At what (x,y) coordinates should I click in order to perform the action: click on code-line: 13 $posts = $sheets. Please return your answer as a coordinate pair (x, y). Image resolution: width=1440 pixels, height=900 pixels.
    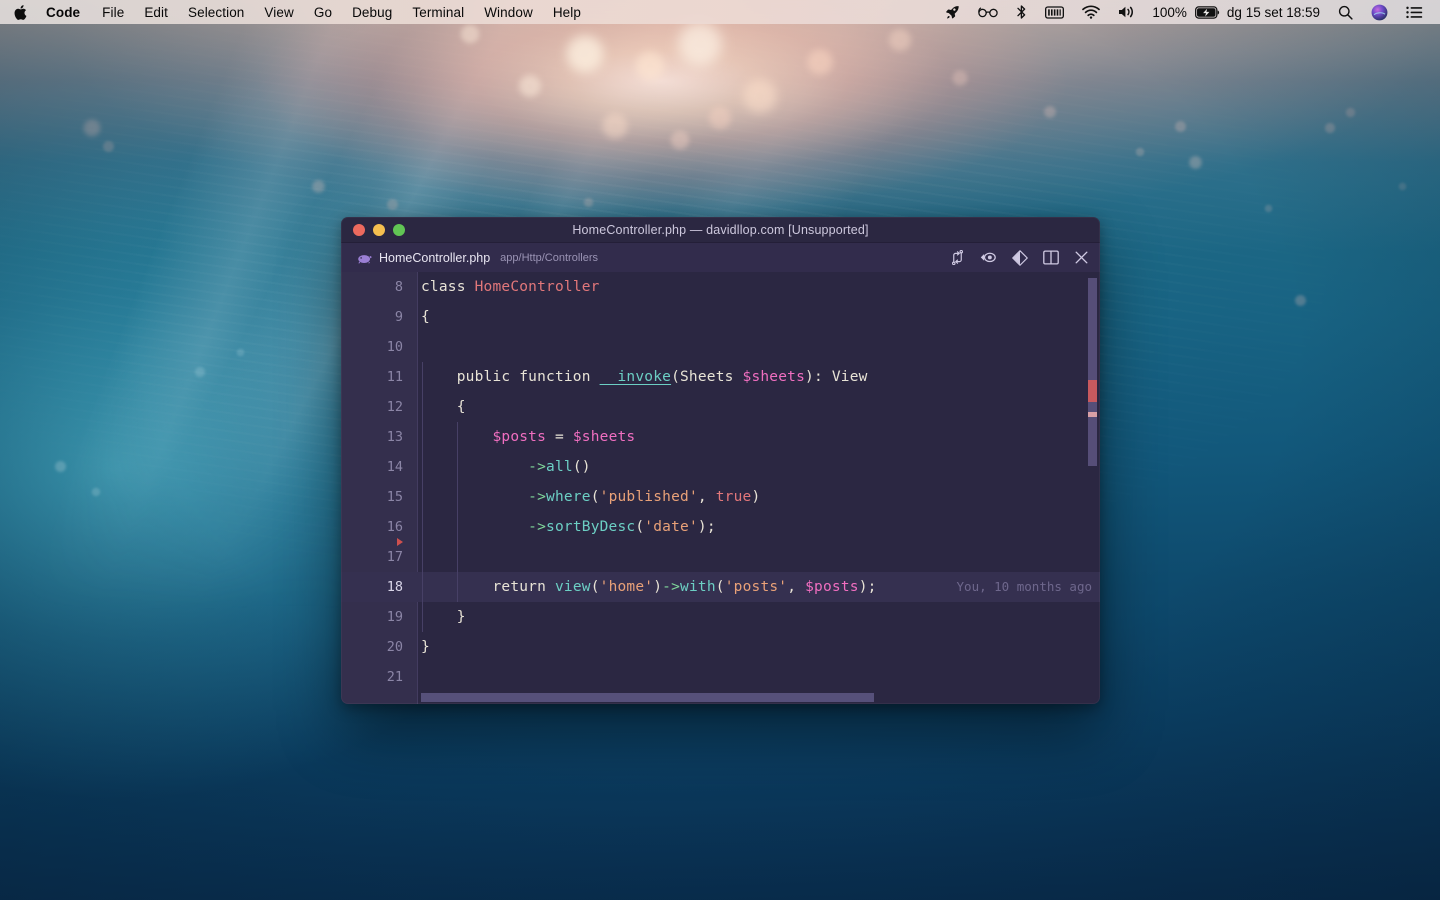
    Looking at the image, I should click on (720, 437).